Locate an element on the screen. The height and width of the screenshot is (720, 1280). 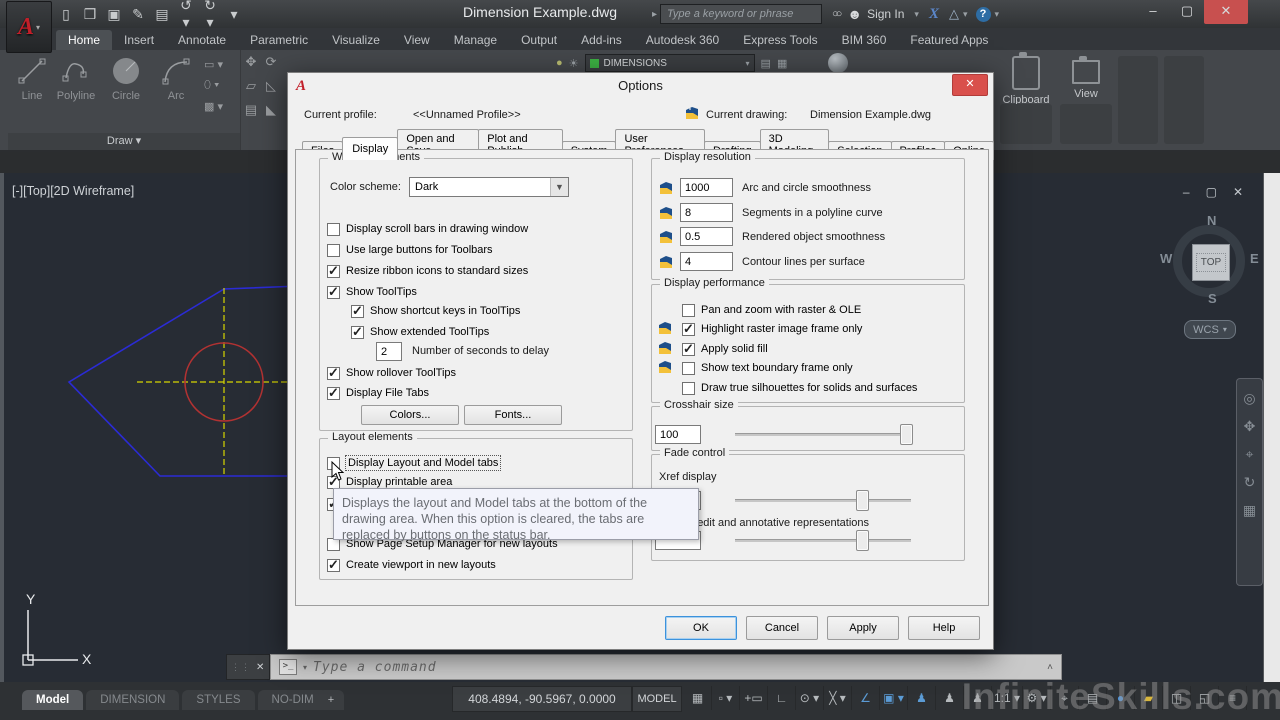
viewcube-top-face: TOP is located at coordinates (1211, 262).